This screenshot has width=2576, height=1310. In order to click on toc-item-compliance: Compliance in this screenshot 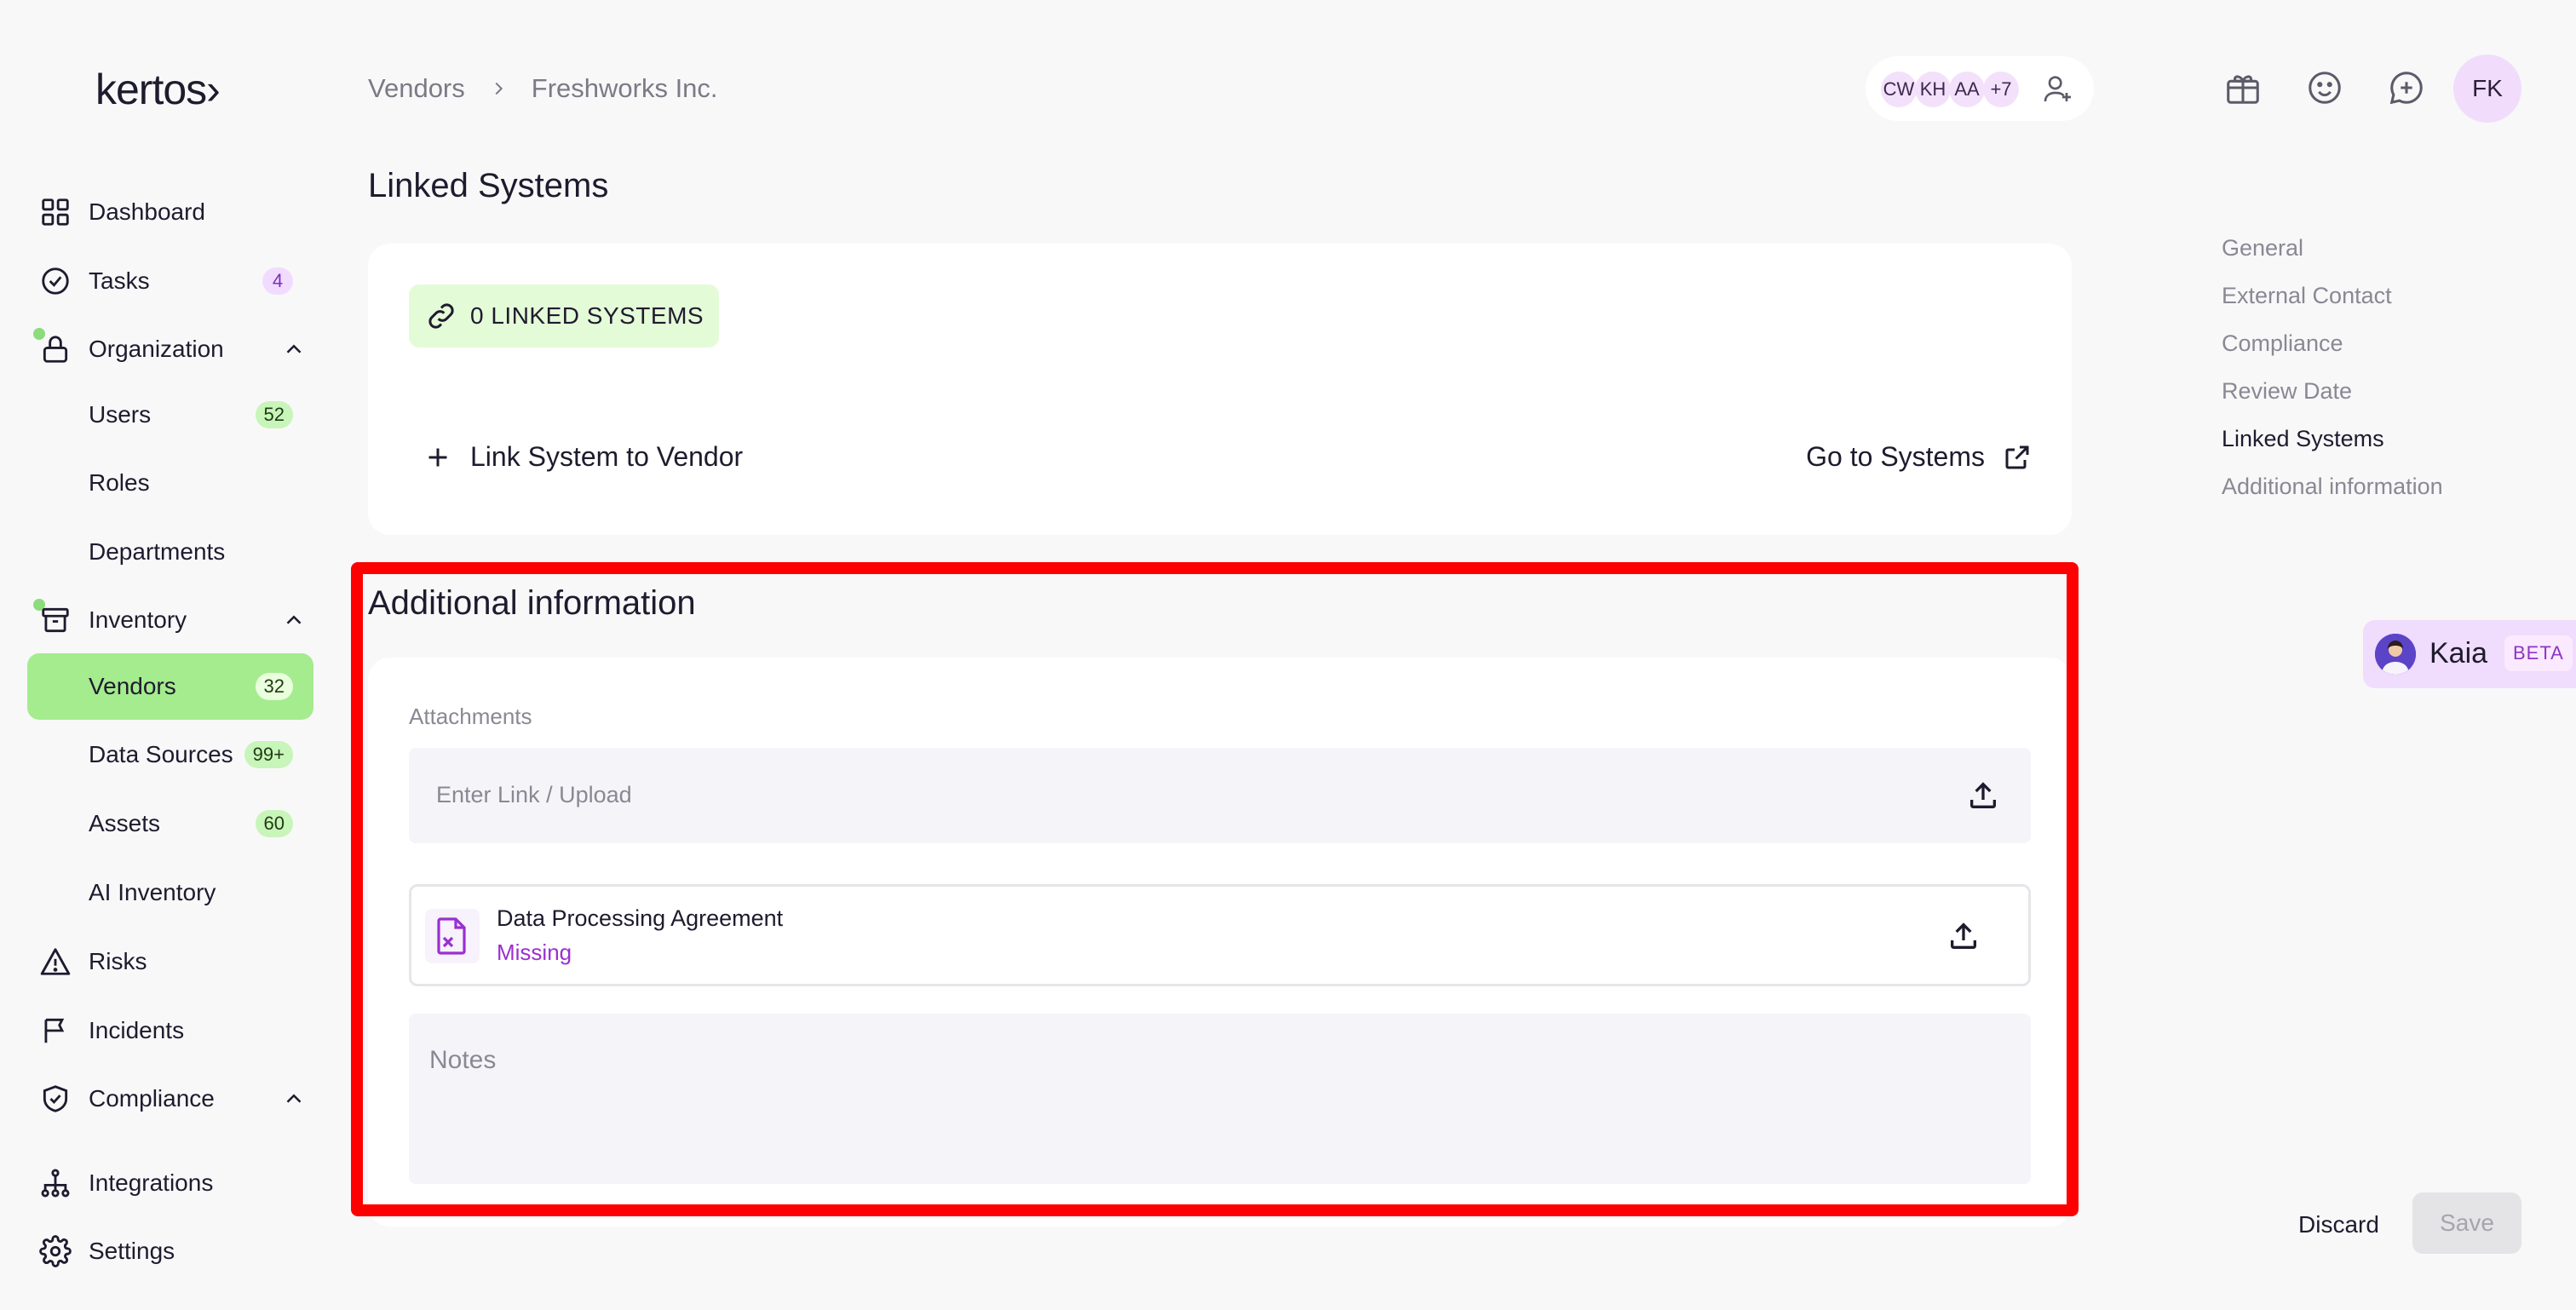, I will do `click(2282, 343)`.